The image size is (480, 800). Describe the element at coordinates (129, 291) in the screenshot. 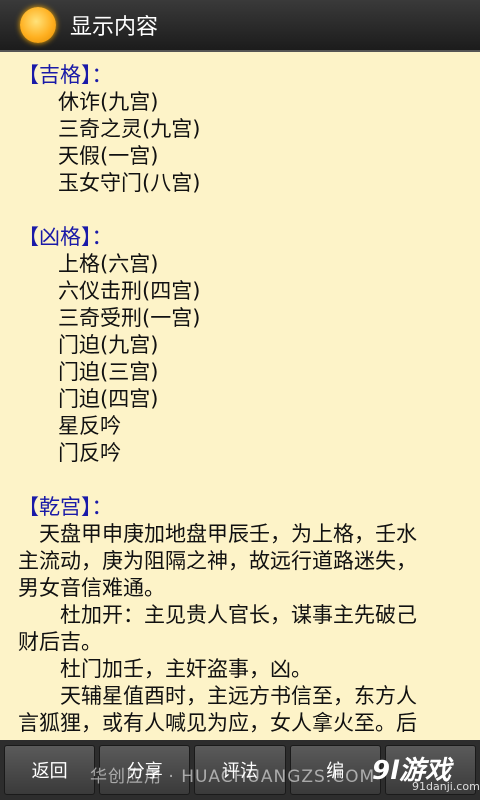

I see `list-item: 六仪击刑(四宫)` at that location.